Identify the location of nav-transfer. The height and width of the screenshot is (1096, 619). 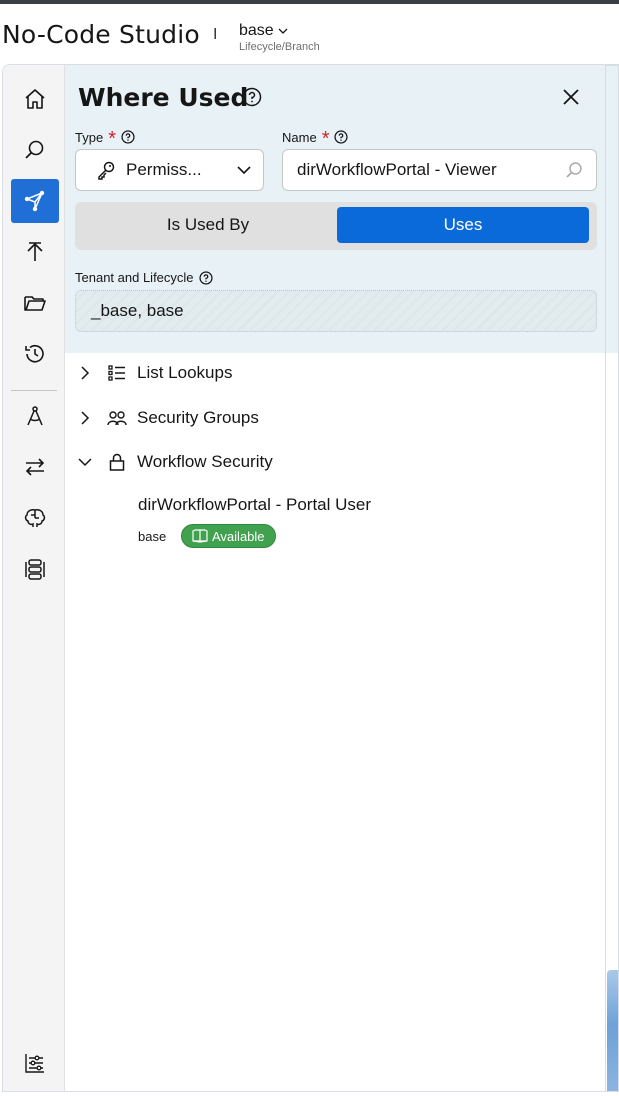
(35, 467).